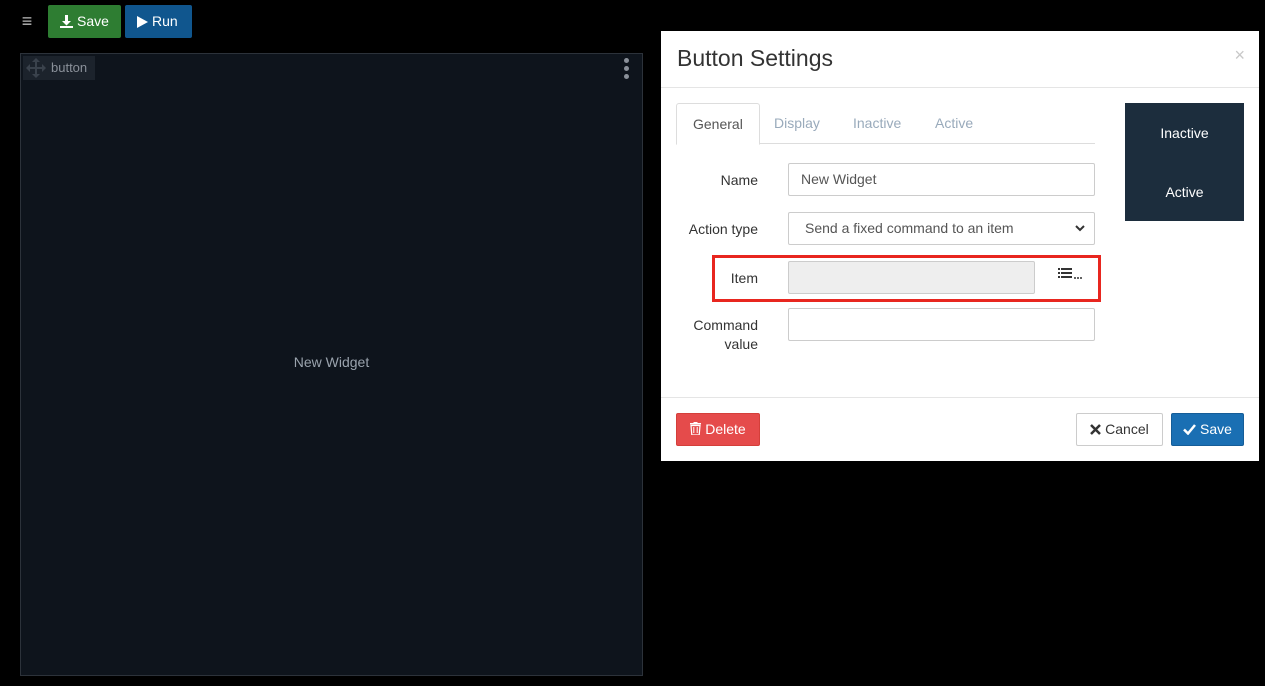 This screenshot has width=1265, height=686. I want to click on button-preview: Inactive Active, so click(1184, 162).